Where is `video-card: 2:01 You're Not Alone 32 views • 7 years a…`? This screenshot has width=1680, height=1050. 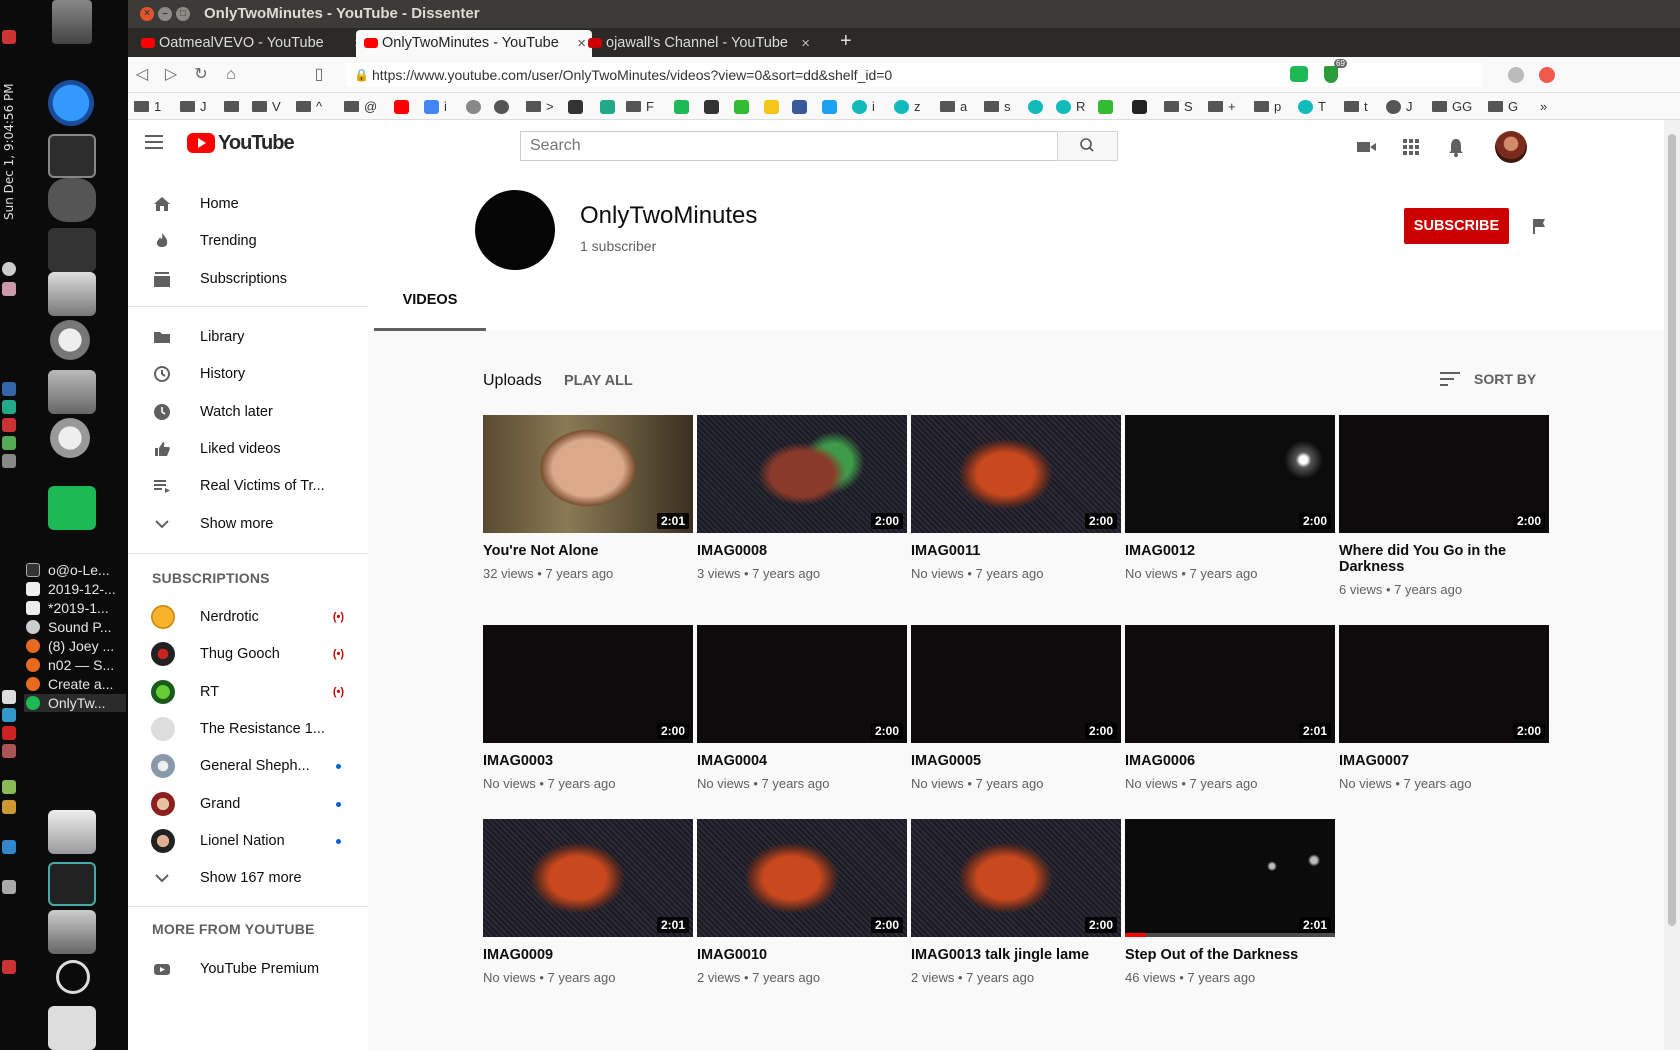
video-card: 2:01 You're Not Alone 32 views • 7 years a… is located at coordinates (588, 498).